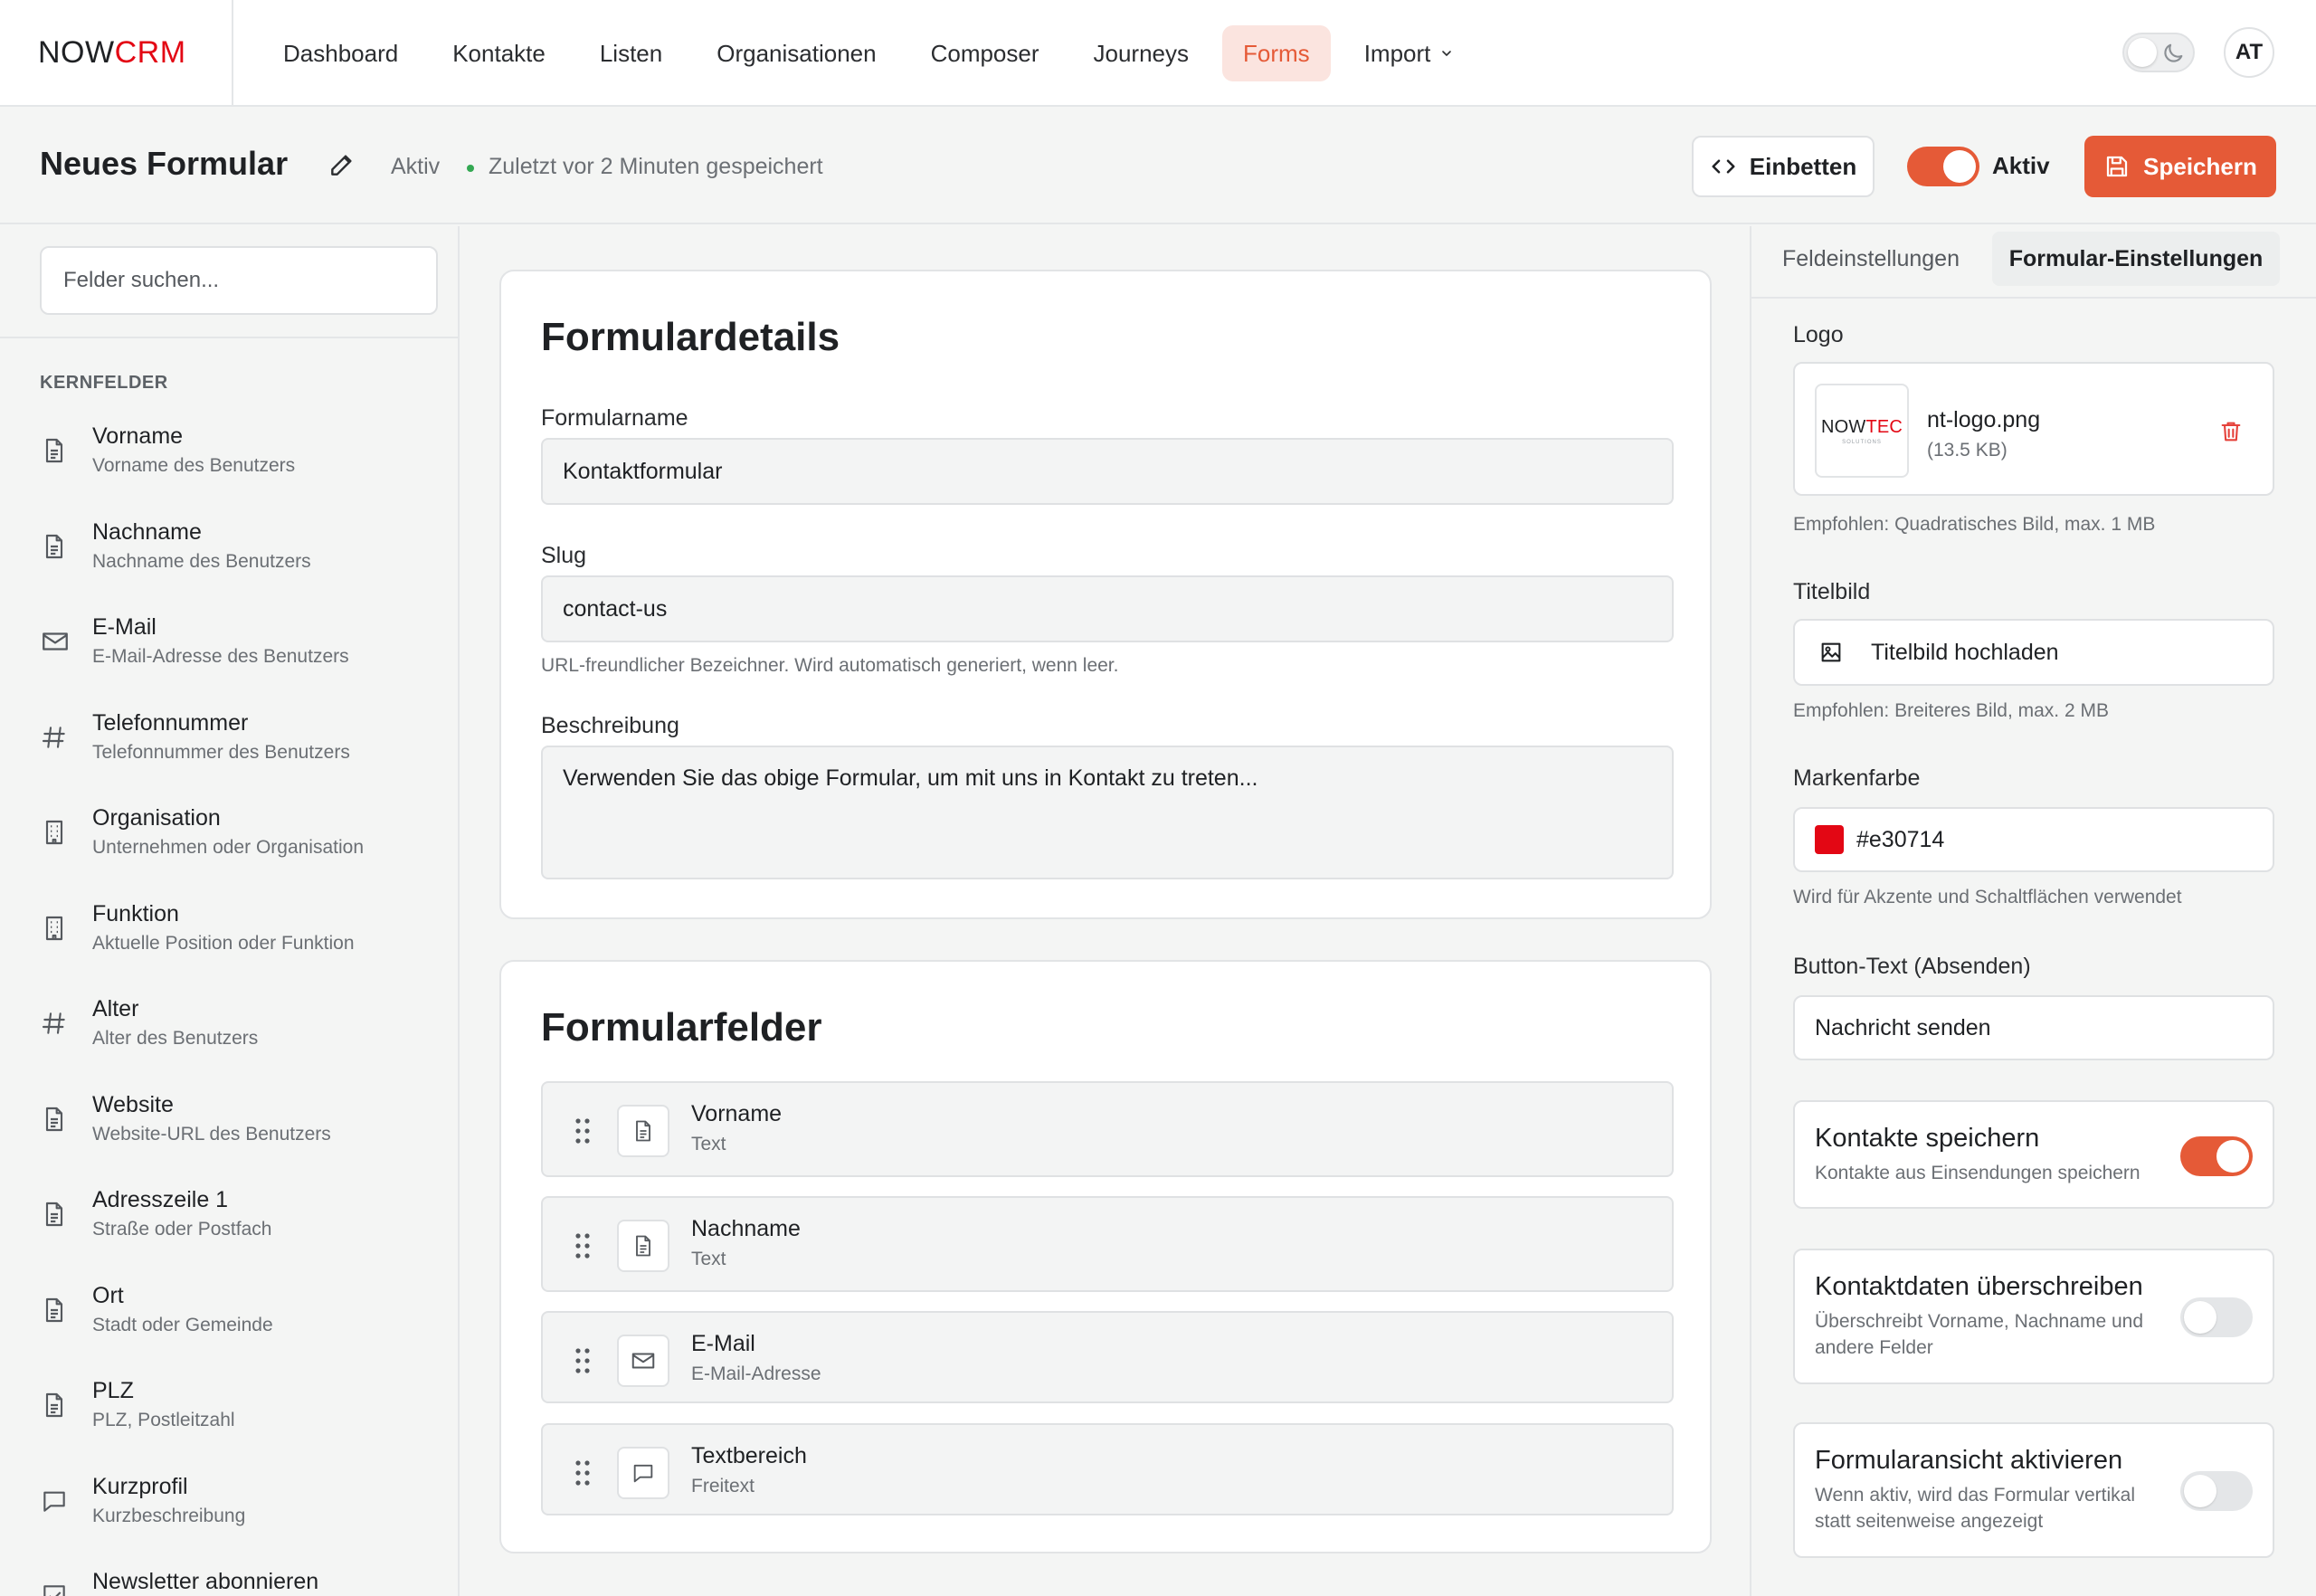 The image size is (2316, 1596). What do you see at coordinates (1107, 471) in the screenshot?
I see `form-name-input: Kontaktformular` at bounding box center [1107, 471].